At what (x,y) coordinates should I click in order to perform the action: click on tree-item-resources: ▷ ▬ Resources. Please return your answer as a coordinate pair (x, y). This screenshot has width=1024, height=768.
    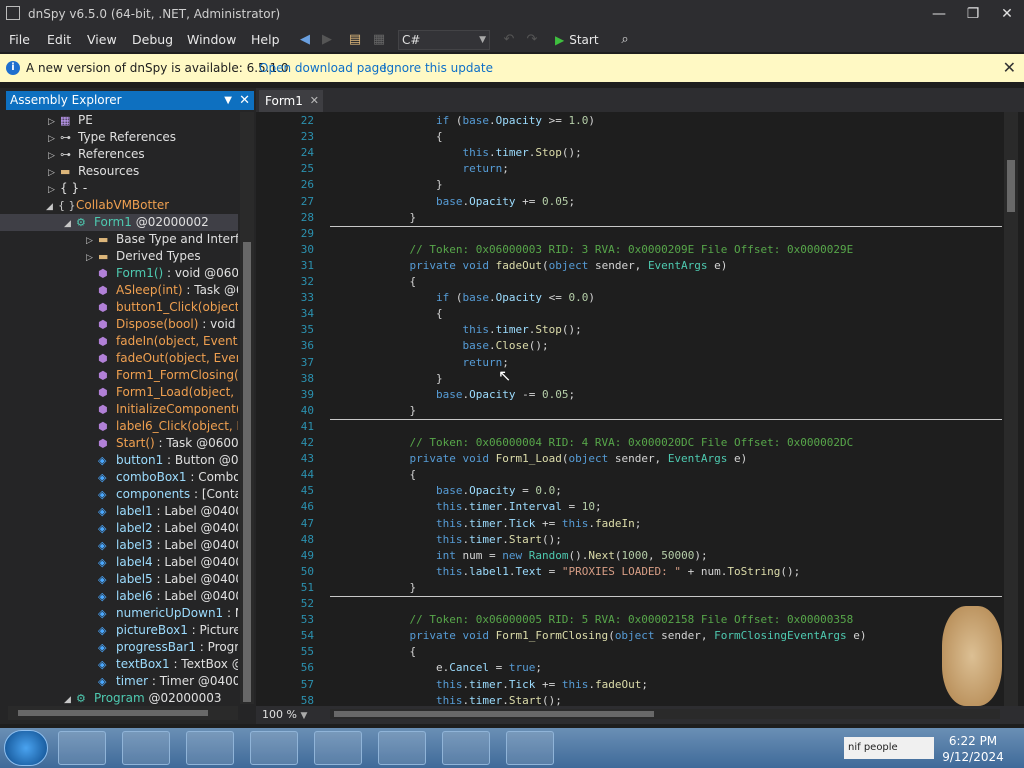
    Looking at the image, I should click on (93, 171).